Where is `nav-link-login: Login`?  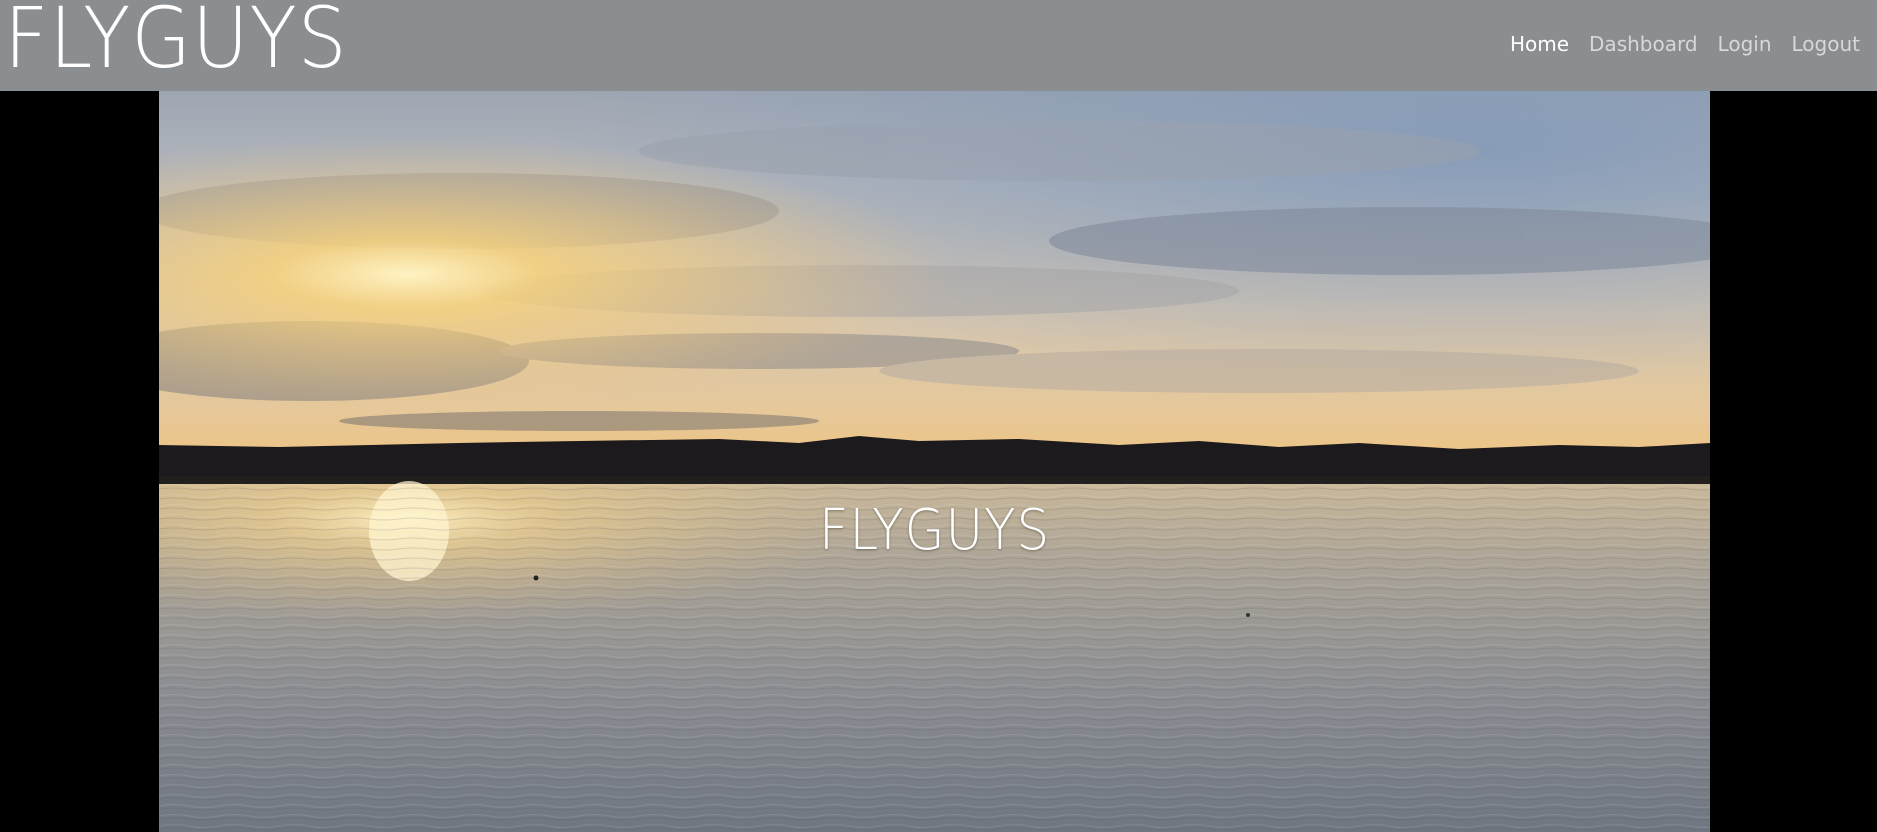
nav-link-login: Login is located at coordinates (1745, 44).